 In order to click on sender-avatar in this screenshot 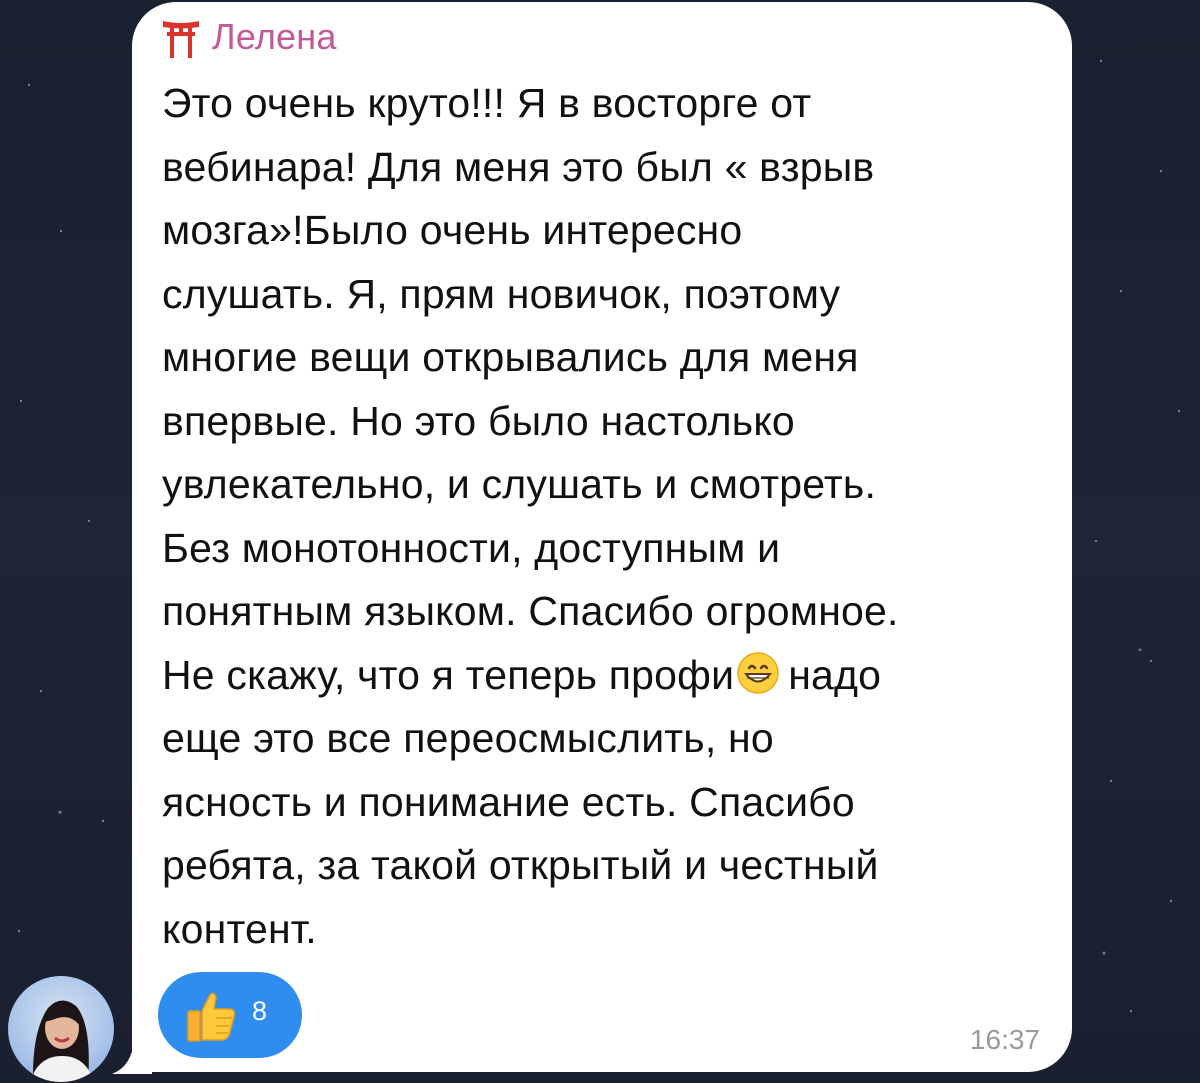, I will do `click(61, 1029)`.